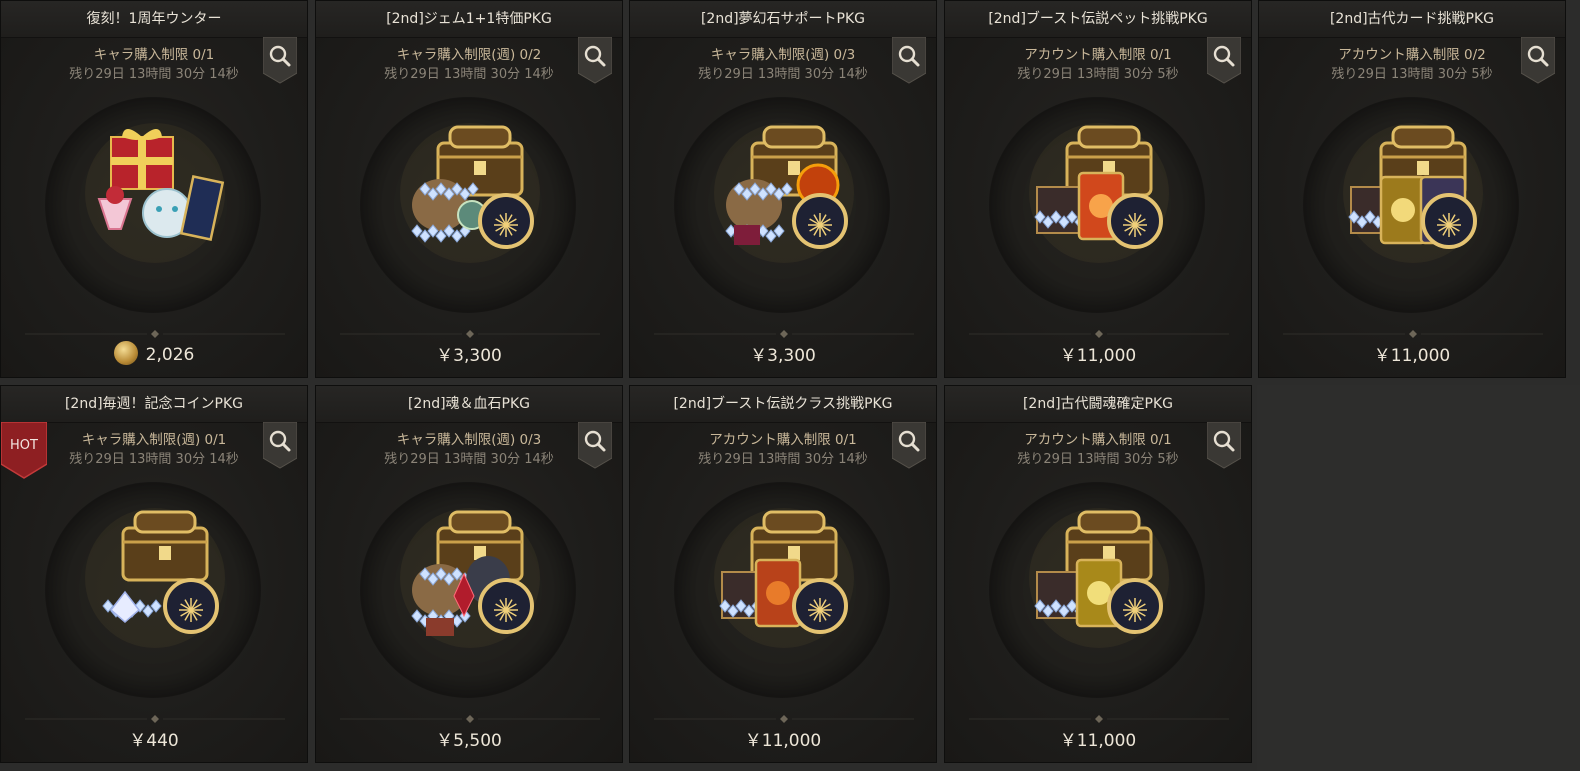 This screenshot has width=1580, height=771. What do you see at coordinates (154, 404) in the screenshot?
I see `package-title: [2nd]毎週！記念コインPKG` at bounding box center [154, 404].